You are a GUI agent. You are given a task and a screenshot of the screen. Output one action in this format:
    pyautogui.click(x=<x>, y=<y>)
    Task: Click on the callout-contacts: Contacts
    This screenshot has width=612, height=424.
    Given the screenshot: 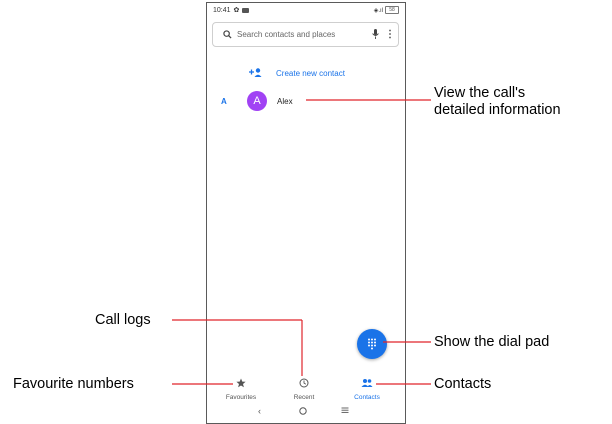 What is the action you would take?
    pyautogui.click(x=463, y=384)
    